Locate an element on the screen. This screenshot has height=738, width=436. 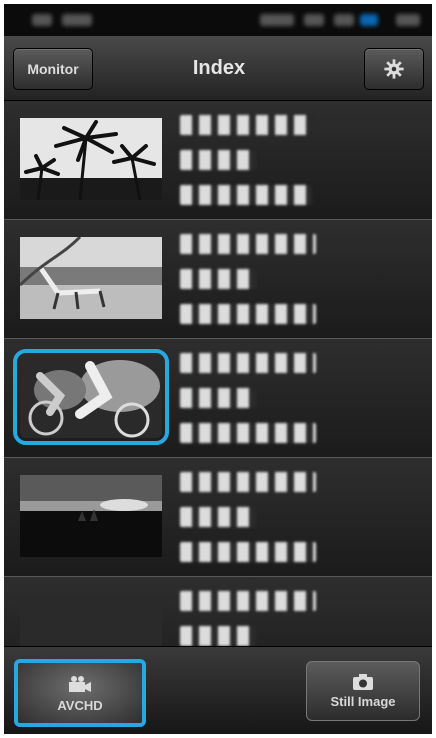
thumbnail-sunset-silhouette is located at coordinates (91, 516).